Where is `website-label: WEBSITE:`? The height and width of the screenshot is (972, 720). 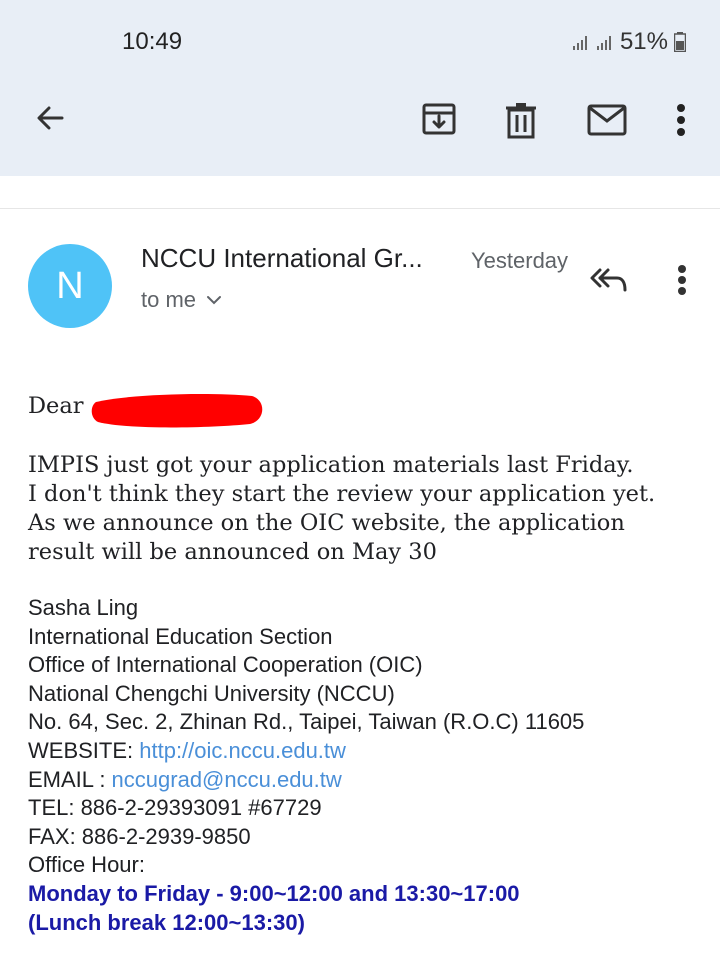 website-label: WEBSITE: is located at coordinates (84, 750).